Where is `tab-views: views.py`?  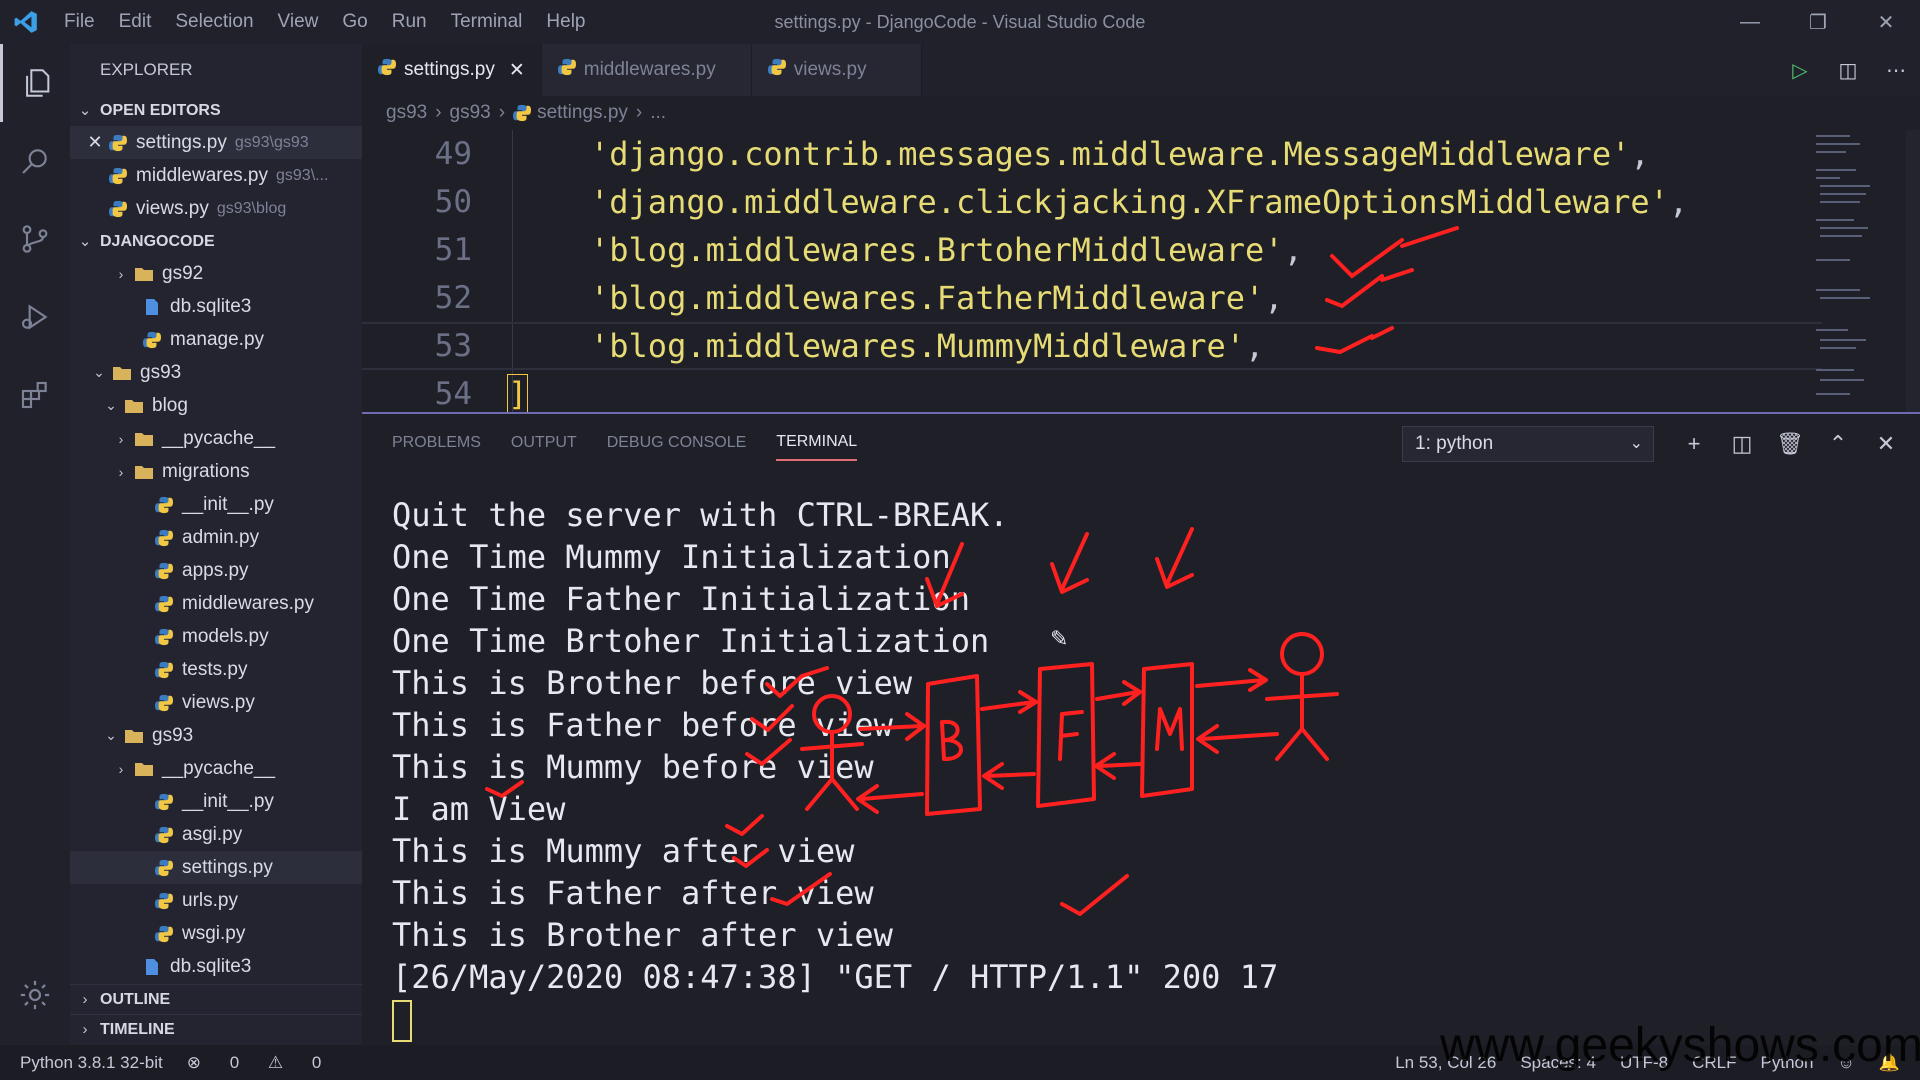
tab-views: views.py is located at coordinates (836, 70).